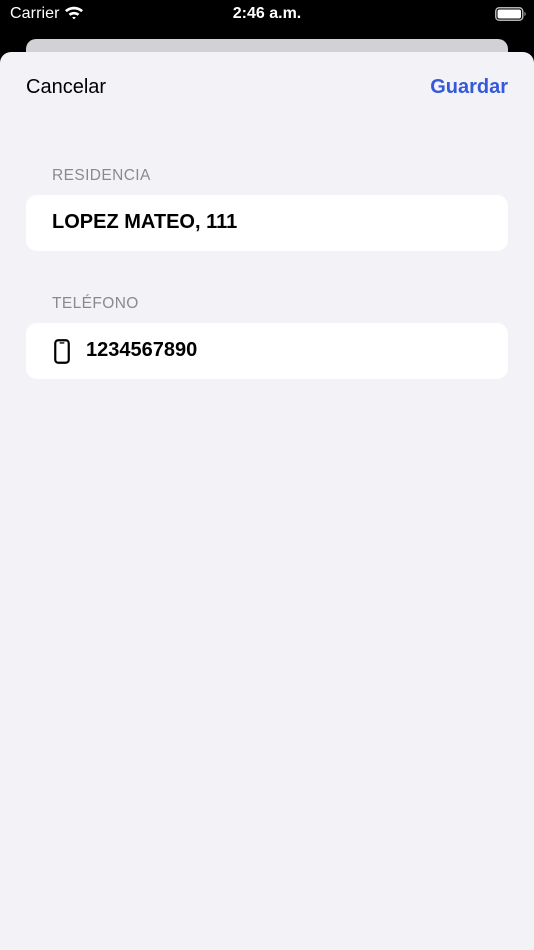 The width and height of the screenshot is (534, 950). What do you see at coordinates (267, 223) in the screenshot?
I see `residence-field: LOPEZ MATEO, 111` at bounding box center [267, 223].